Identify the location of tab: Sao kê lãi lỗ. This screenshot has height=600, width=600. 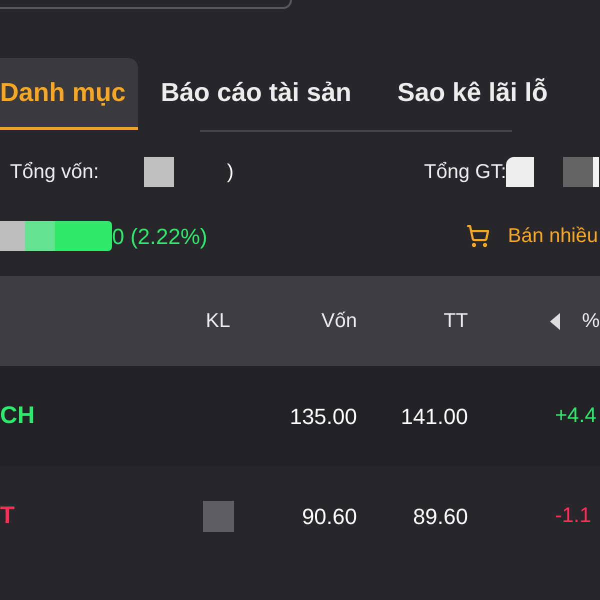
(472, 94).